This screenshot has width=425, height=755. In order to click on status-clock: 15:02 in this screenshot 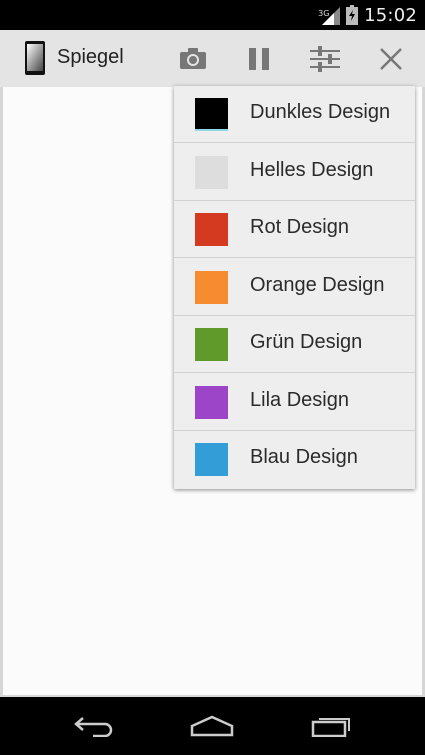, I will do `click(390, 15)`.